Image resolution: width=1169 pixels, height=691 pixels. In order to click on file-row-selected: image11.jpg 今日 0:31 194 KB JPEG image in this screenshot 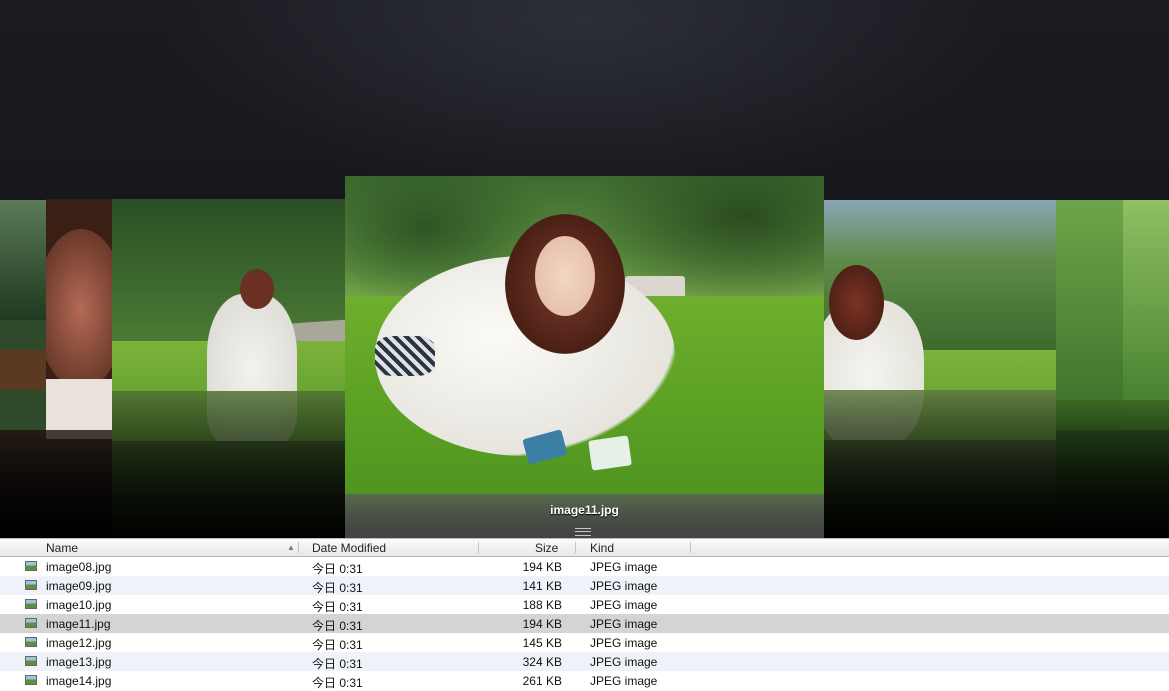, I will do `click(584, 623)`.